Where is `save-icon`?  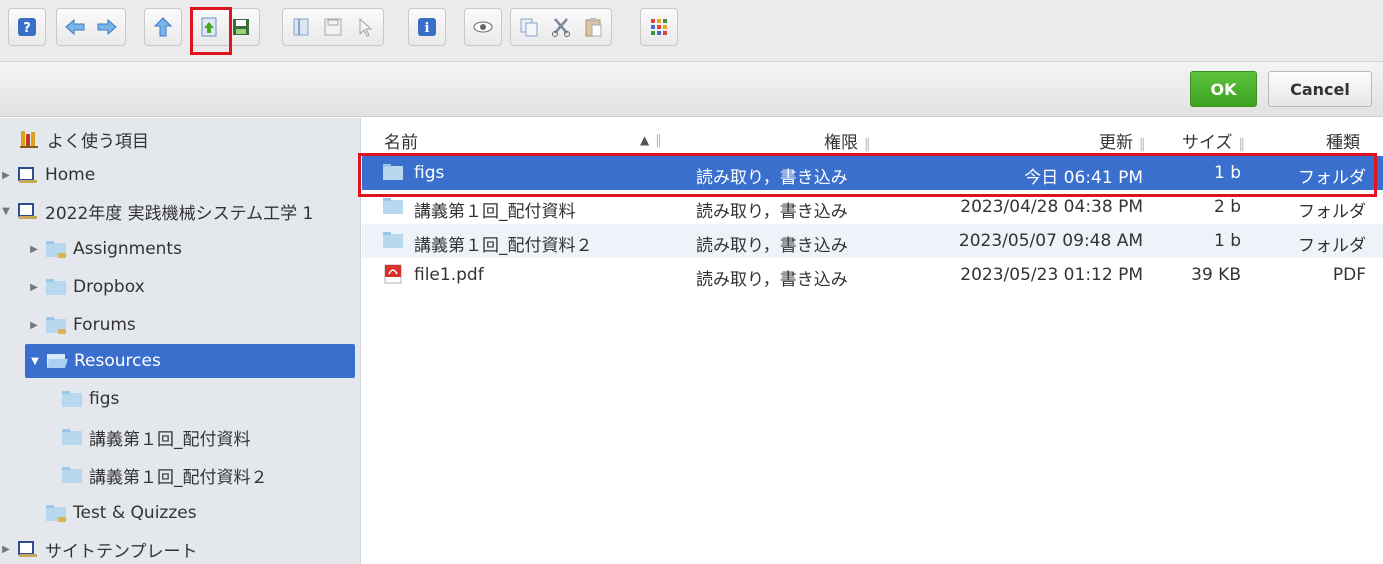
save-icon is located at coordinates (241, 27).